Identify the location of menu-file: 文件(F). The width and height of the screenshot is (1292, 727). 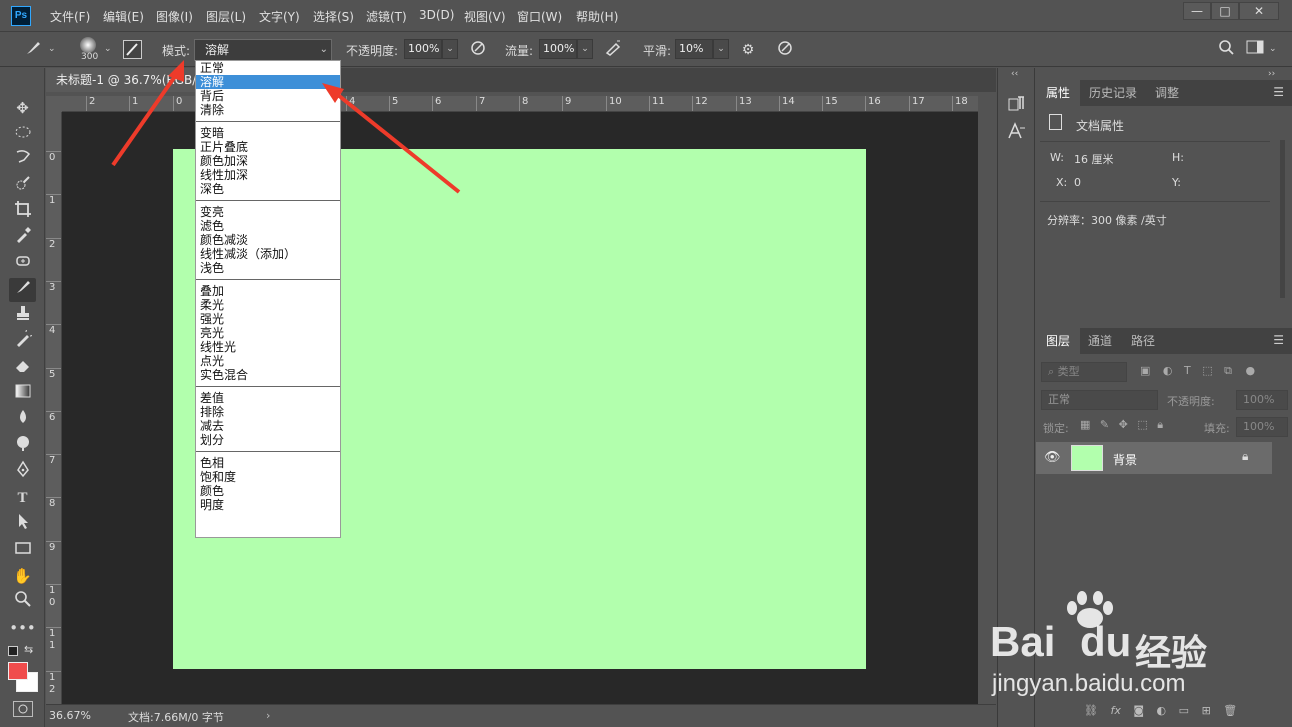
(70, 16).